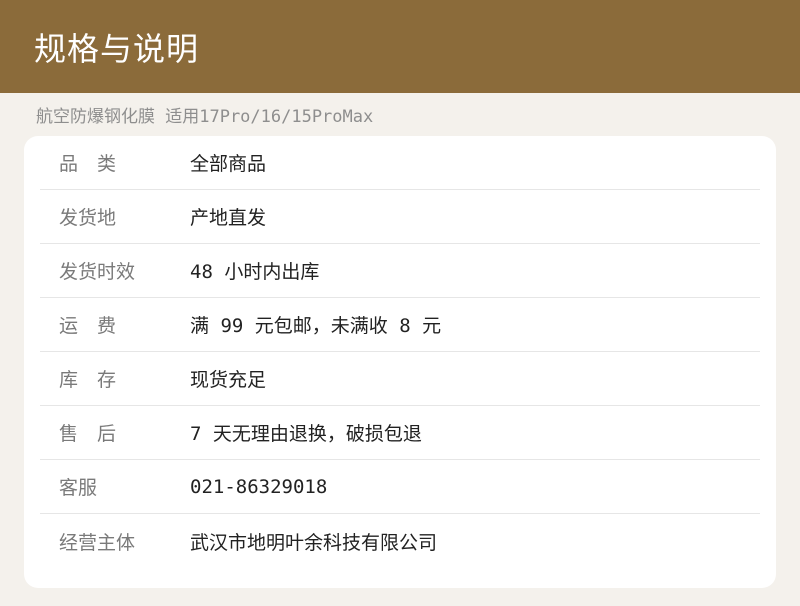 The image size is (800, 606). I want to click on spec-value: 7 天无理由退换，破损包退, so click(306, 434).